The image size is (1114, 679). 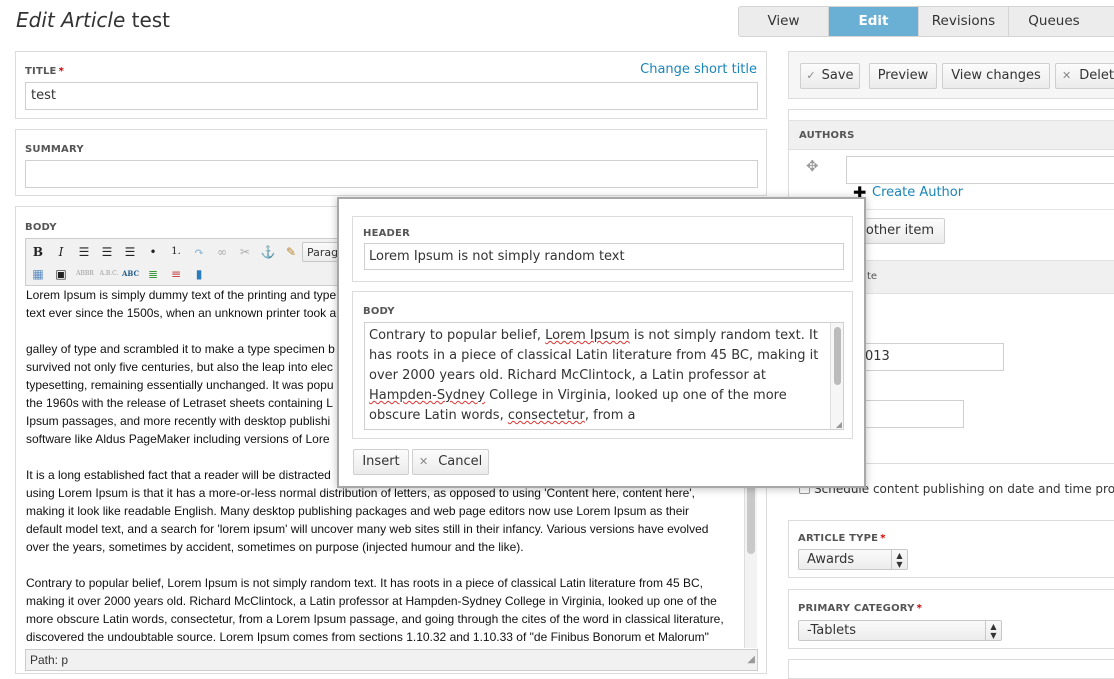 I want to click on summary-input, so click(x=391, y=174).